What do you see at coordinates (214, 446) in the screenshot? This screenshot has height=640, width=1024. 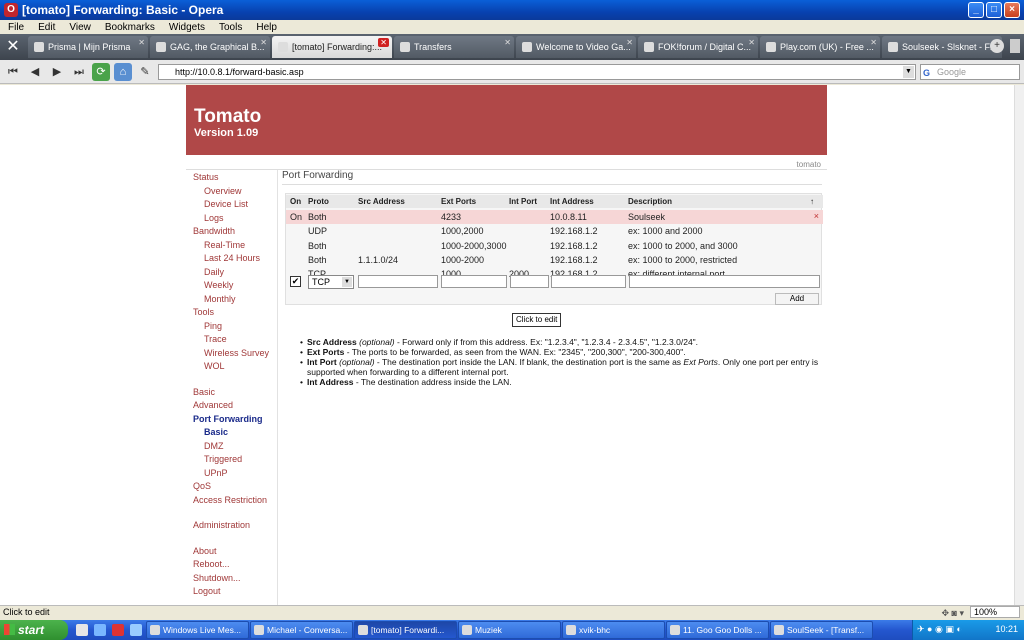 I see `sidebar-item-dmz: DMZ` at bounding box center [214, 446].